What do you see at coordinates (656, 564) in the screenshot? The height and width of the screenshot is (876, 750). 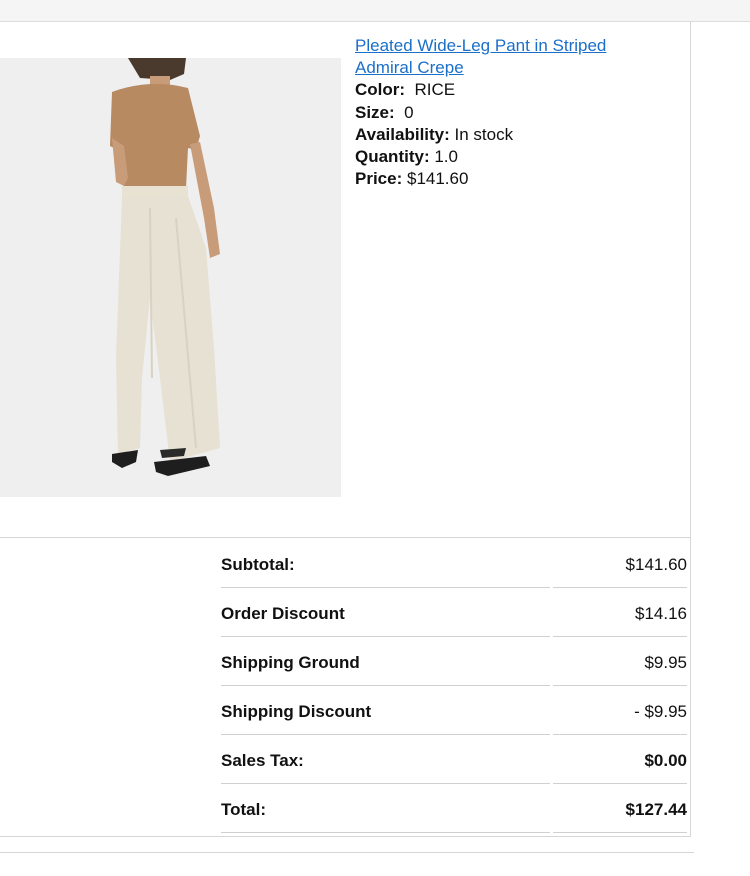 I see `subtotal-value: $141.60` at bounding box center [656, 564].